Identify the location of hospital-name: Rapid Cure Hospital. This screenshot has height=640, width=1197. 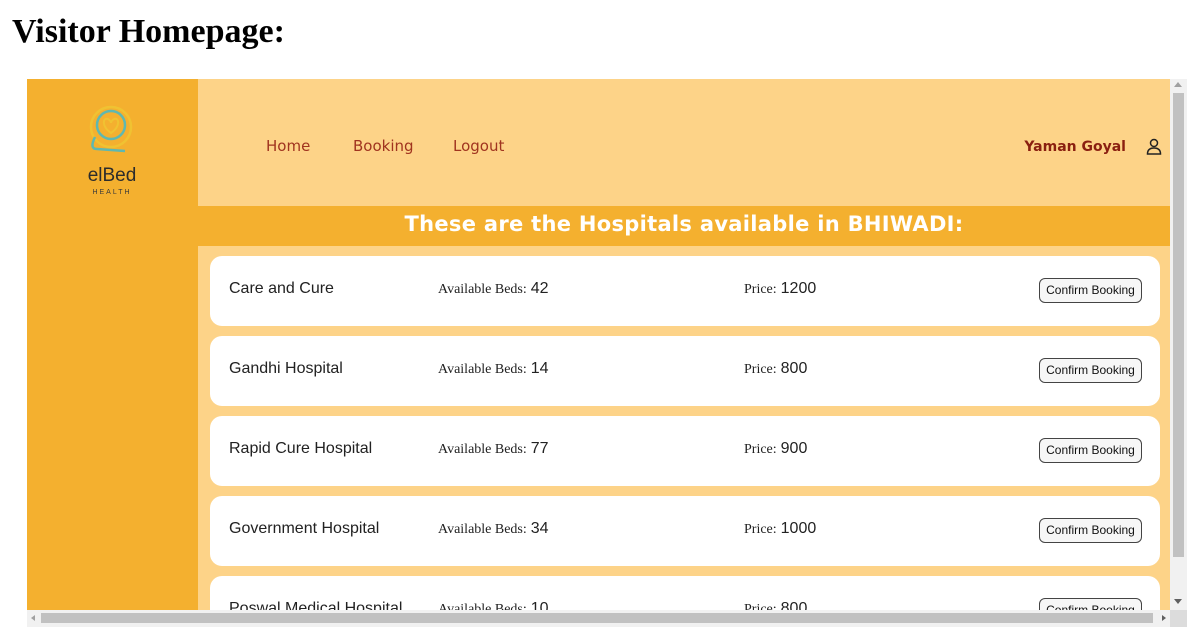
(301, 448).